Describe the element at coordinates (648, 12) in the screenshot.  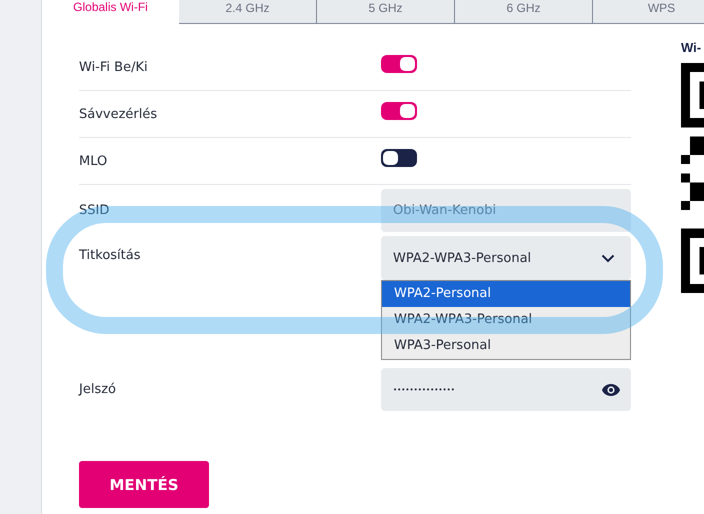
I see `tab: WPS` at that location.